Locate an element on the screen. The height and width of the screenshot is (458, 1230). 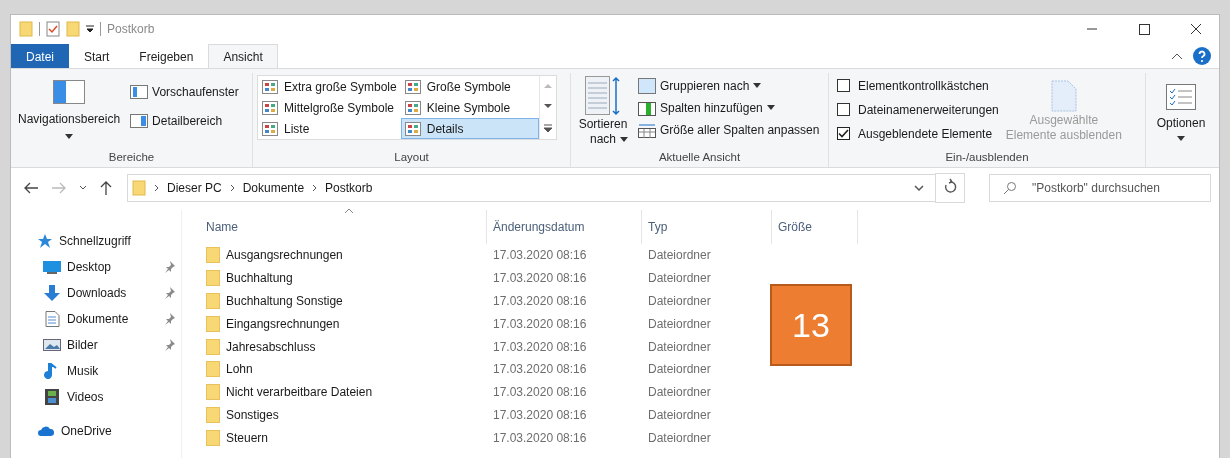
column-header: Name is located at coordinates (343, 227).